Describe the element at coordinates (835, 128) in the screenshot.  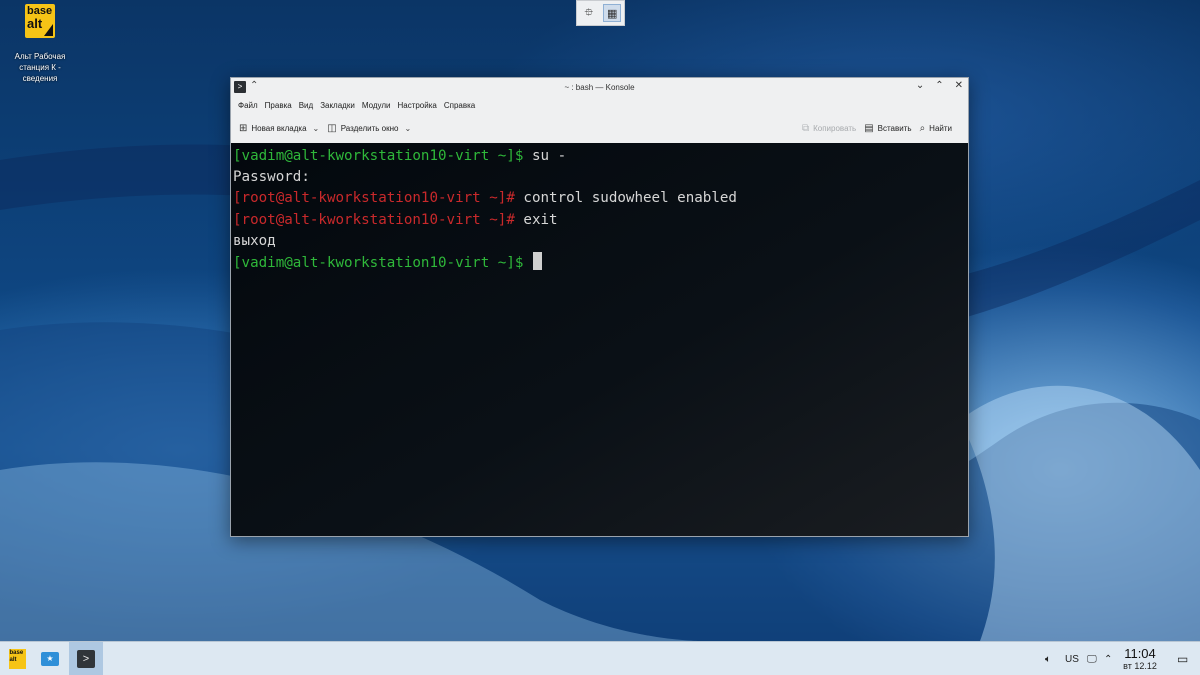
I see `copy-label: Копировать` at that location.